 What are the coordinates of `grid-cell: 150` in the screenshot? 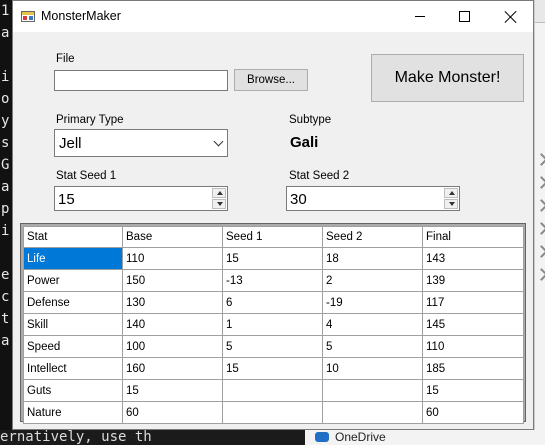 It's located at (172, 280).